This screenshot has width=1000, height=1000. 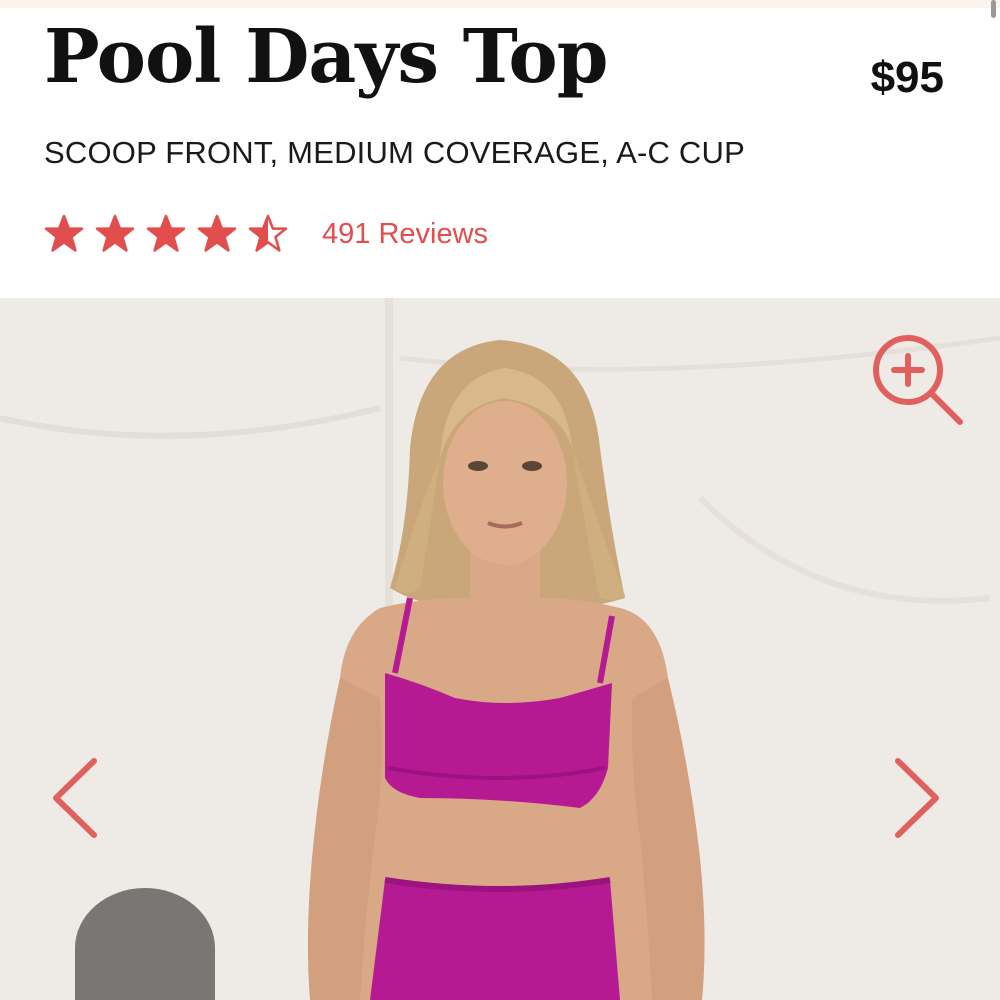 I want to click on product-rating: 491 Reviews, so click(x=266, y=234).